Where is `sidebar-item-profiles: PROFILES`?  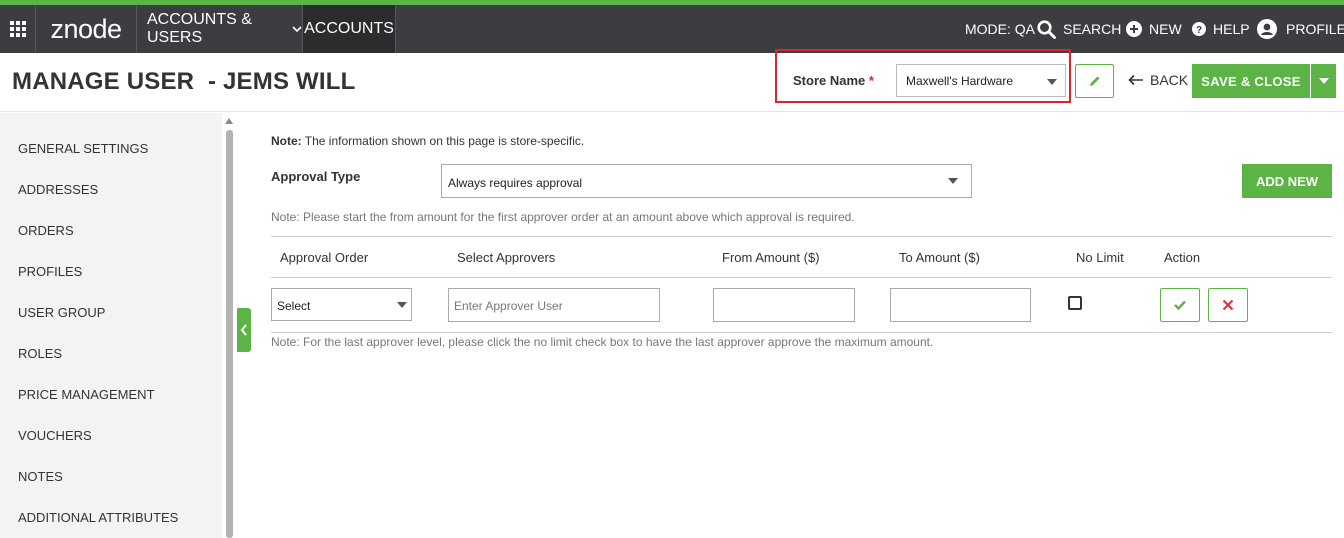 sidebar-item-profiles: PROFILES is located at coordinates (50, 271).